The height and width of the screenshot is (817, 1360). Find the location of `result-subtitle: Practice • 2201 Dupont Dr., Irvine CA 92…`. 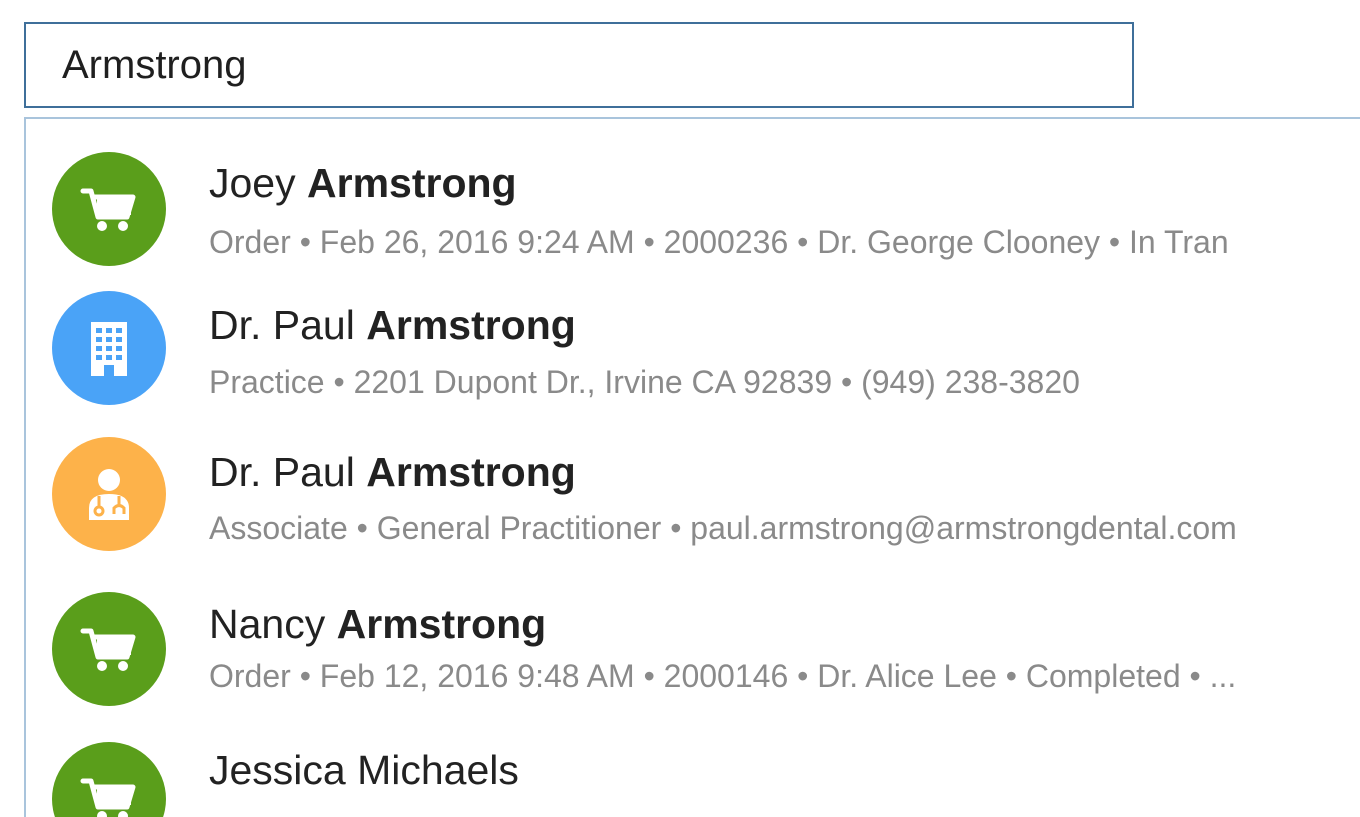

result-subtitle: Practice • 2201 Dupont Dr., Irvine CA 92… is located at coordinates (644, 382).